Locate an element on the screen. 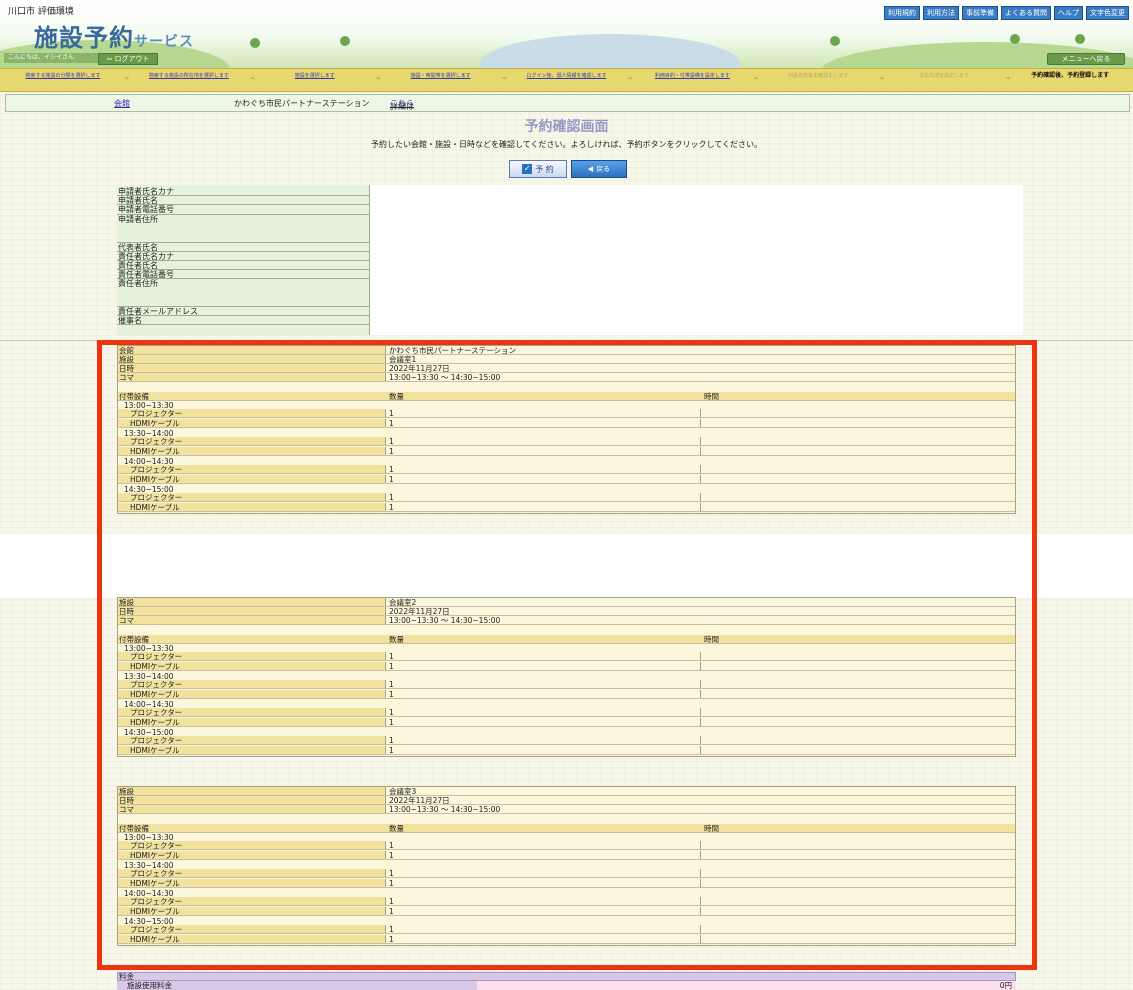 Image resolution: width=1133 pixels, height=990 pixels. reserve-button: ✓ 予 約 is located at coordinates (538, 169).